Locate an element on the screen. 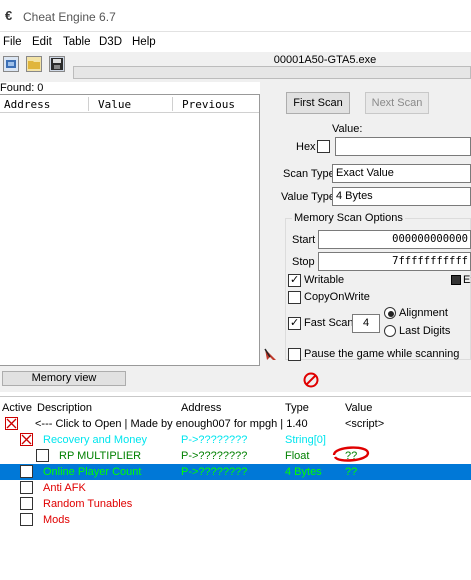 The width and height of the screenshot is (471, 580). value-input is located at coordinates (403, 146).